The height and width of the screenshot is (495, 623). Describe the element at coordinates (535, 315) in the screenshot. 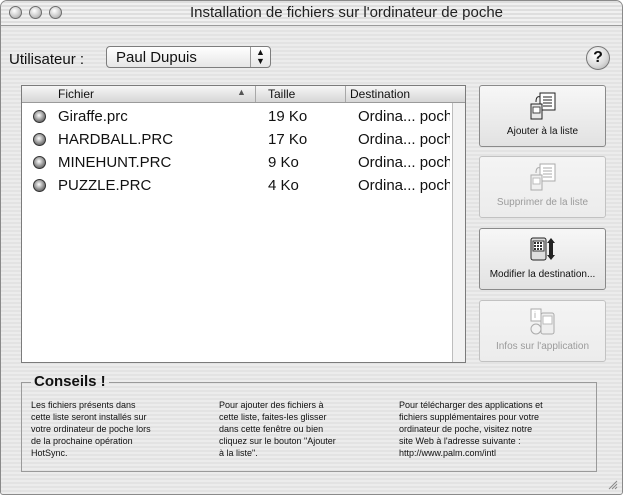

I see `svg-text: i` at that location.